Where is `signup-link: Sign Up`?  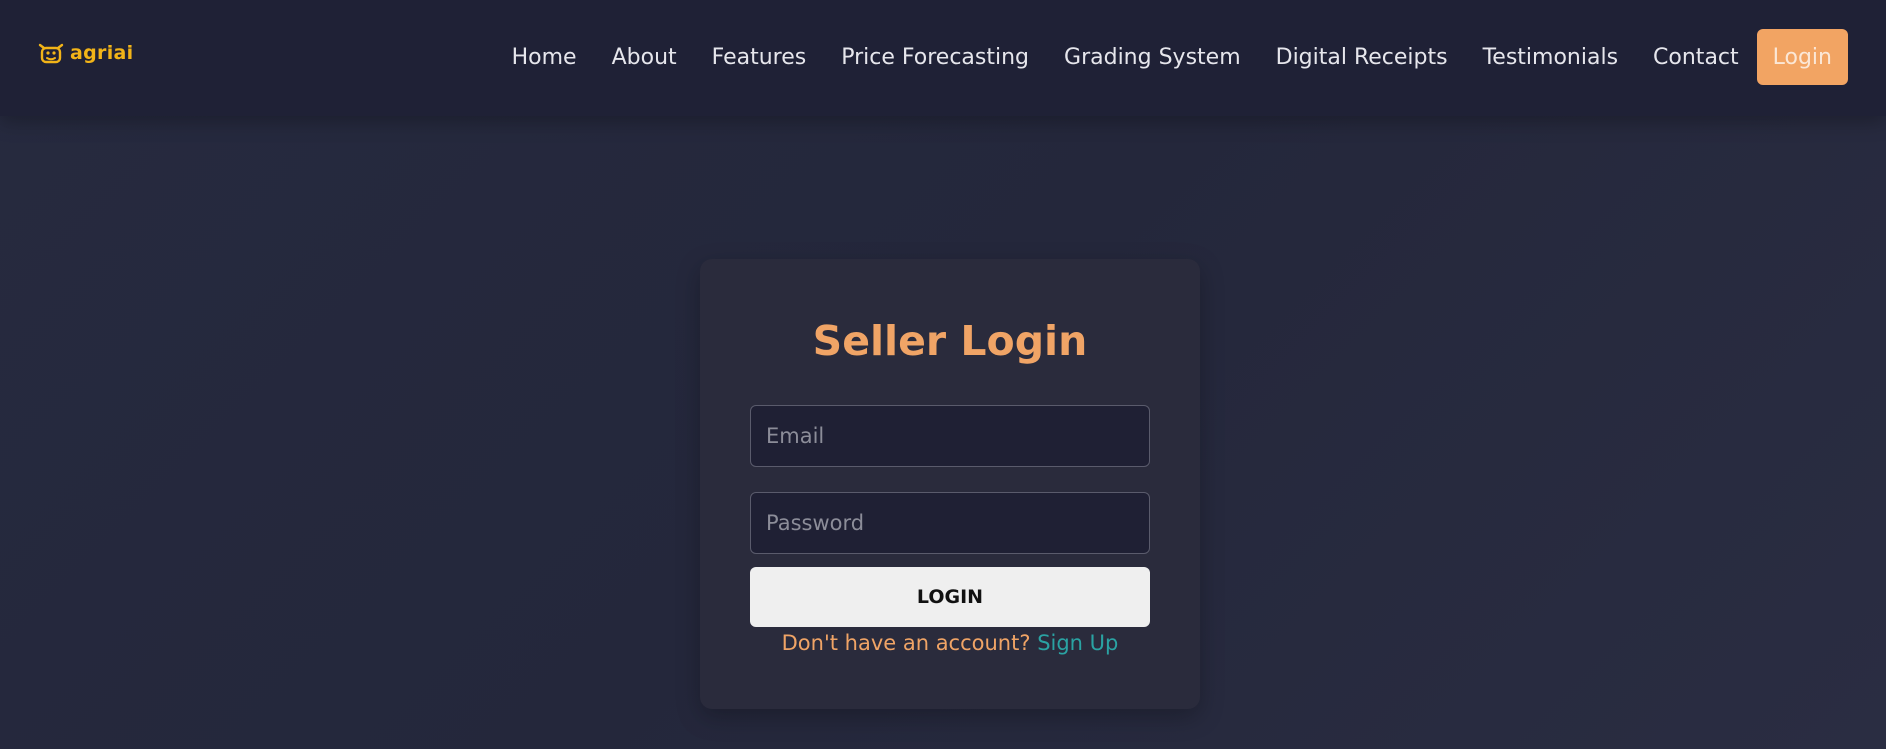
signup-link: Sign Up is located at coordinates (1077, 643).